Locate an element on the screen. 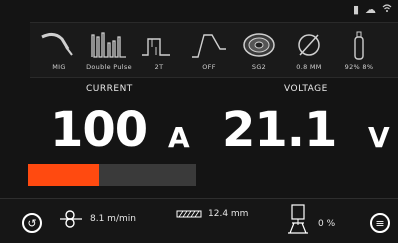 Image resolution: width=398 pixels, height=243 pixels. arc-length-icon is located at coordinates (298, 219).